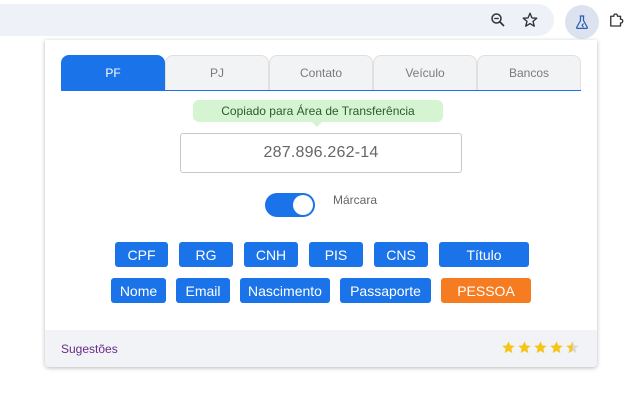 This screenshot has width=640, height=400. I want to click on bookmark-star-icon, so click(530, 20).